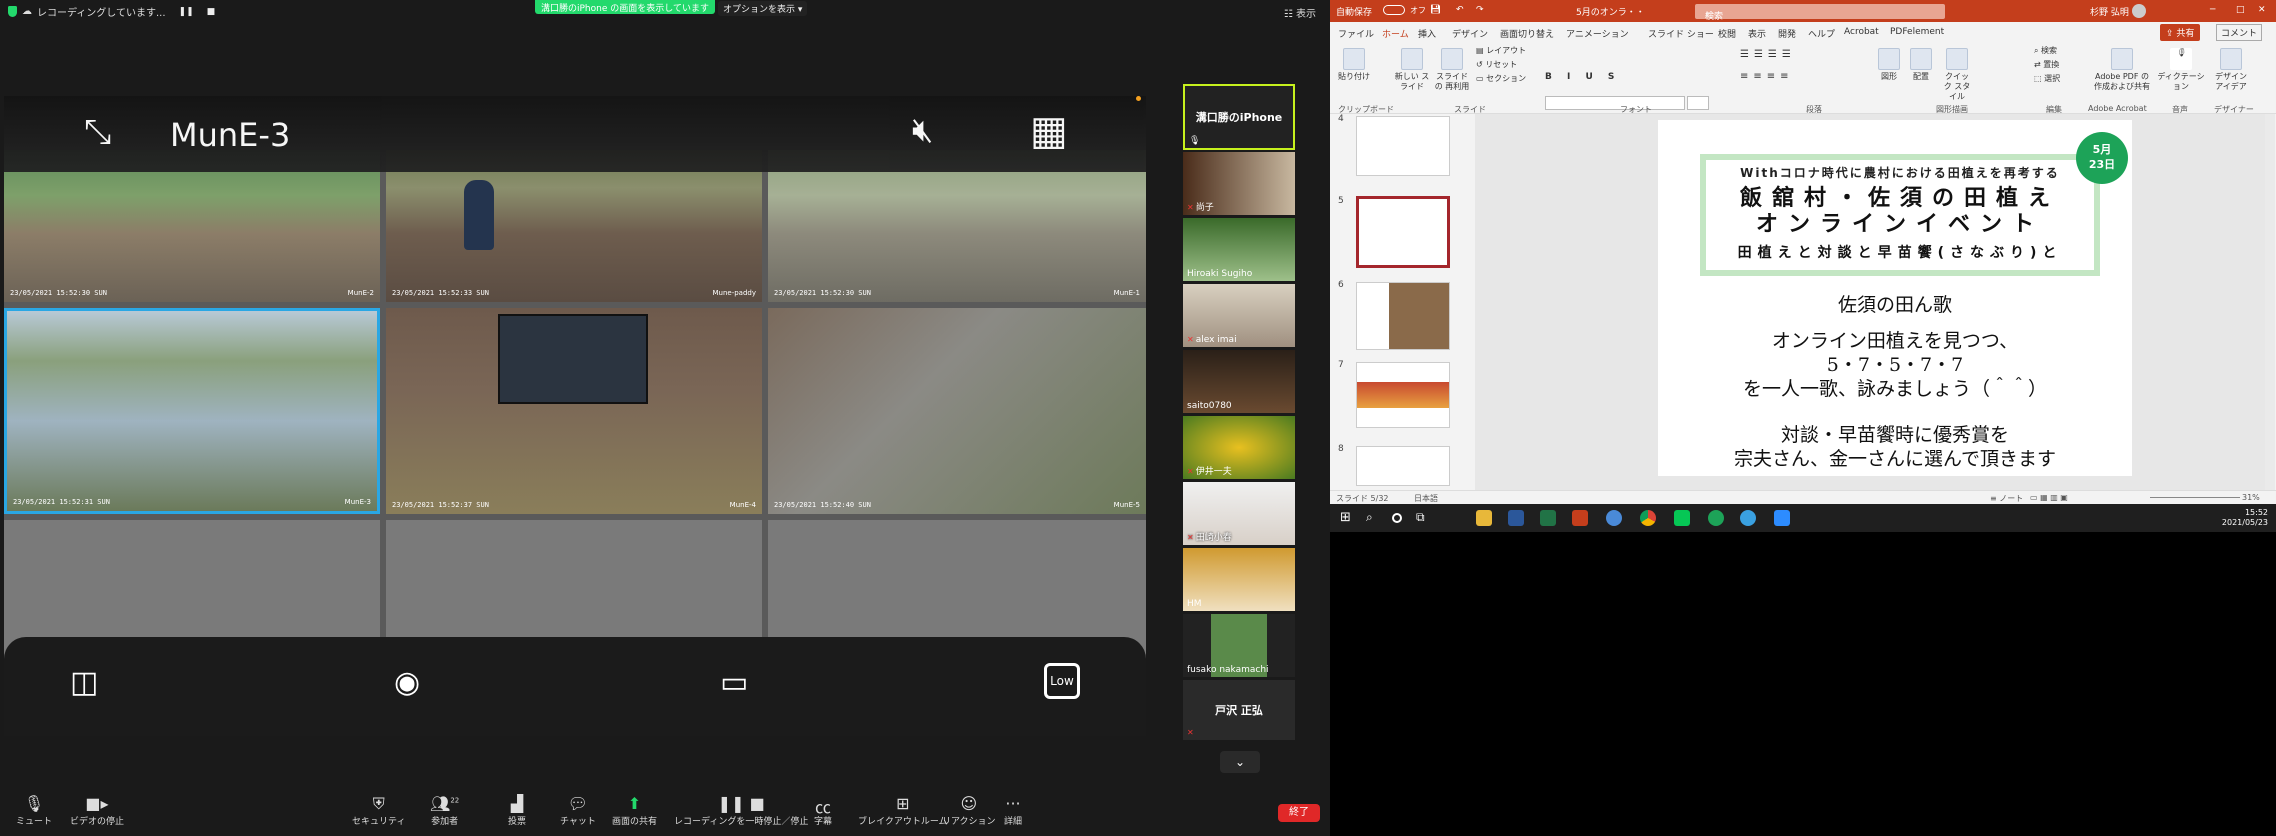 The height and width of the screenshot is (836, 2276). I want to click on reset-button: ↺ リセット, so click(1496, 65).